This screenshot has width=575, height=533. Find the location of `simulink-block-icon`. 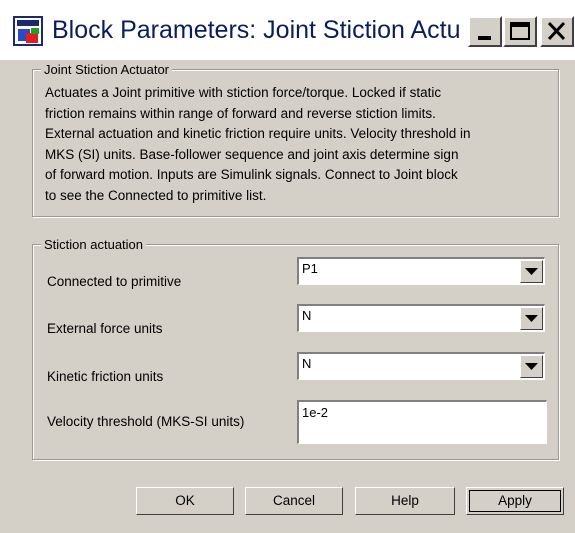

simulink-block-icon is located at coordinates (28, 31).